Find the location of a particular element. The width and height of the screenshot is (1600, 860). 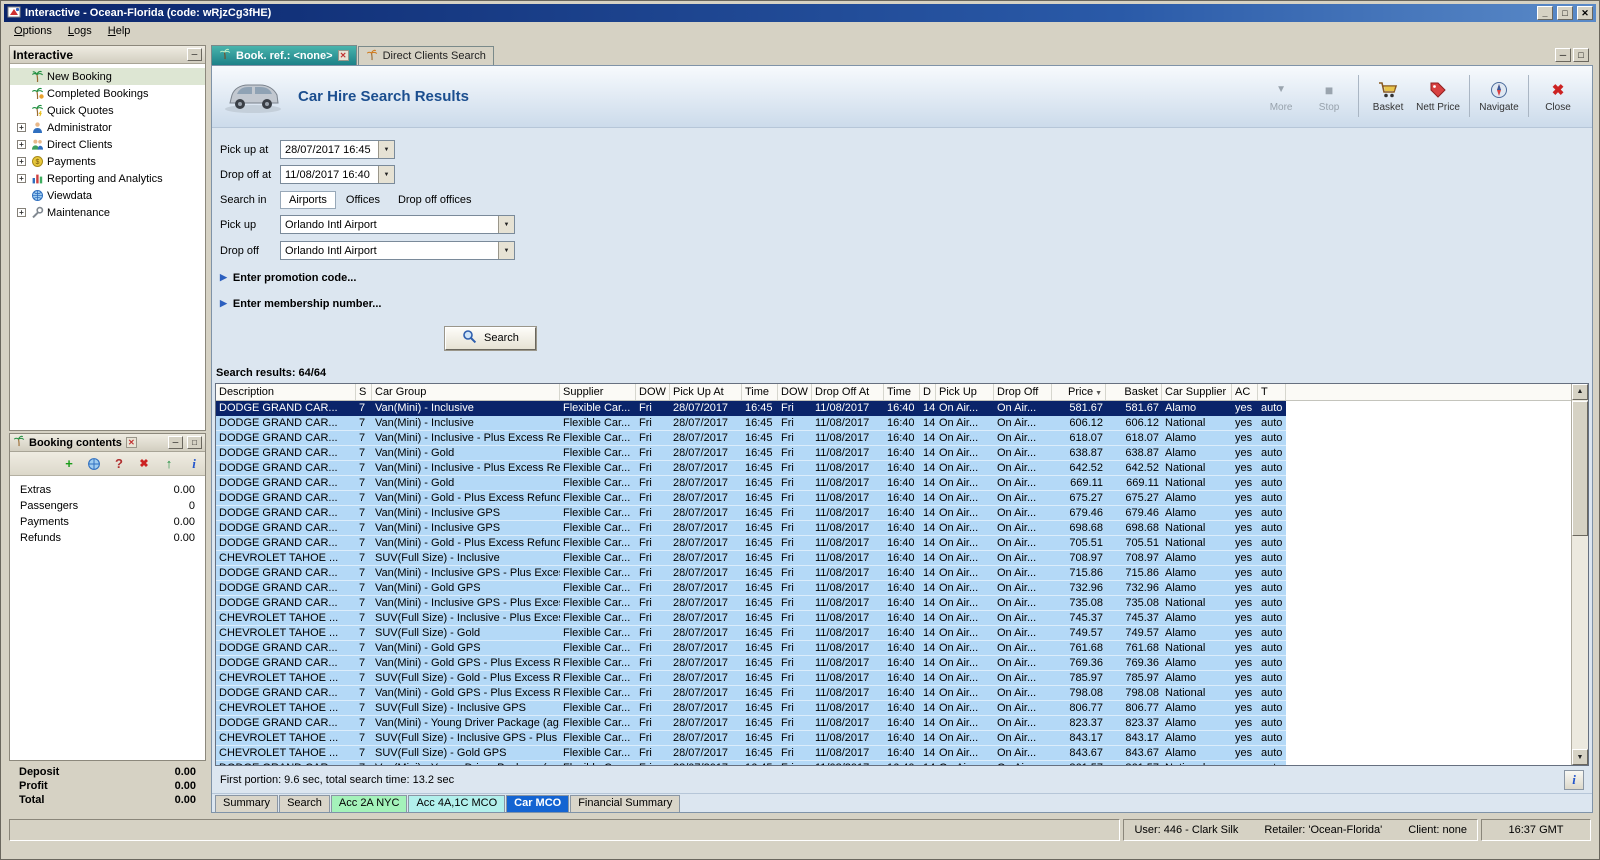

maximize-button: □ is located at coordinates (1565, 13).